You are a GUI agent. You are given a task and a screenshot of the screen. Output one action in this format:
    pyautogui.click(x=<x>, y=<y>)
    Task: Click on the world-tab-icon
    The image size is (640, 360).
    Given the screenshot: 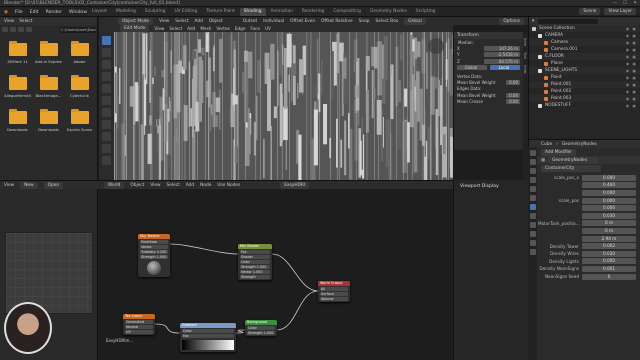 What is the action you would take?
    pyautogui.click(x=532, y=189)
    